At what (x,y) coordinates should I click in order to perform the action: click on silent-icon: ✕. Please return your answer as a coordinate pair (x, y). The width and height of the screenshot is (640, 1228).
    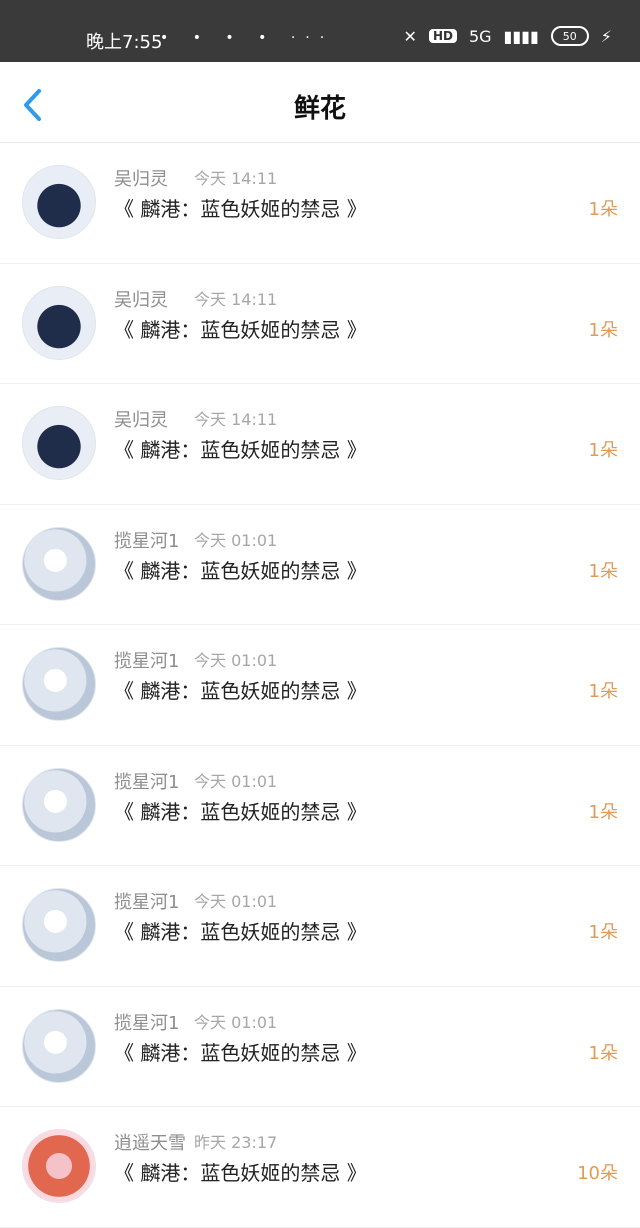
    Looking at the image, I should click on (410, 36).